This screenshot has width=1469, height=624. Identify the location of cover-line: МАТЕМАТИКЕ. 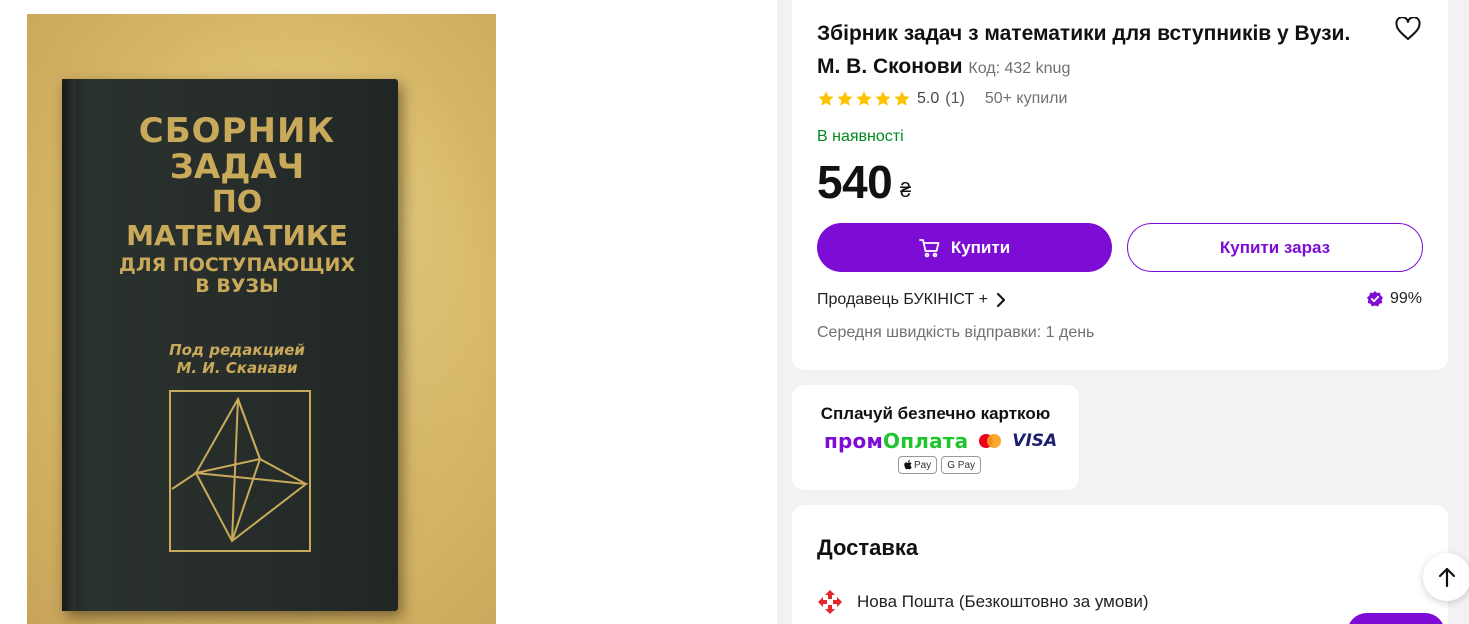
(237, 235).